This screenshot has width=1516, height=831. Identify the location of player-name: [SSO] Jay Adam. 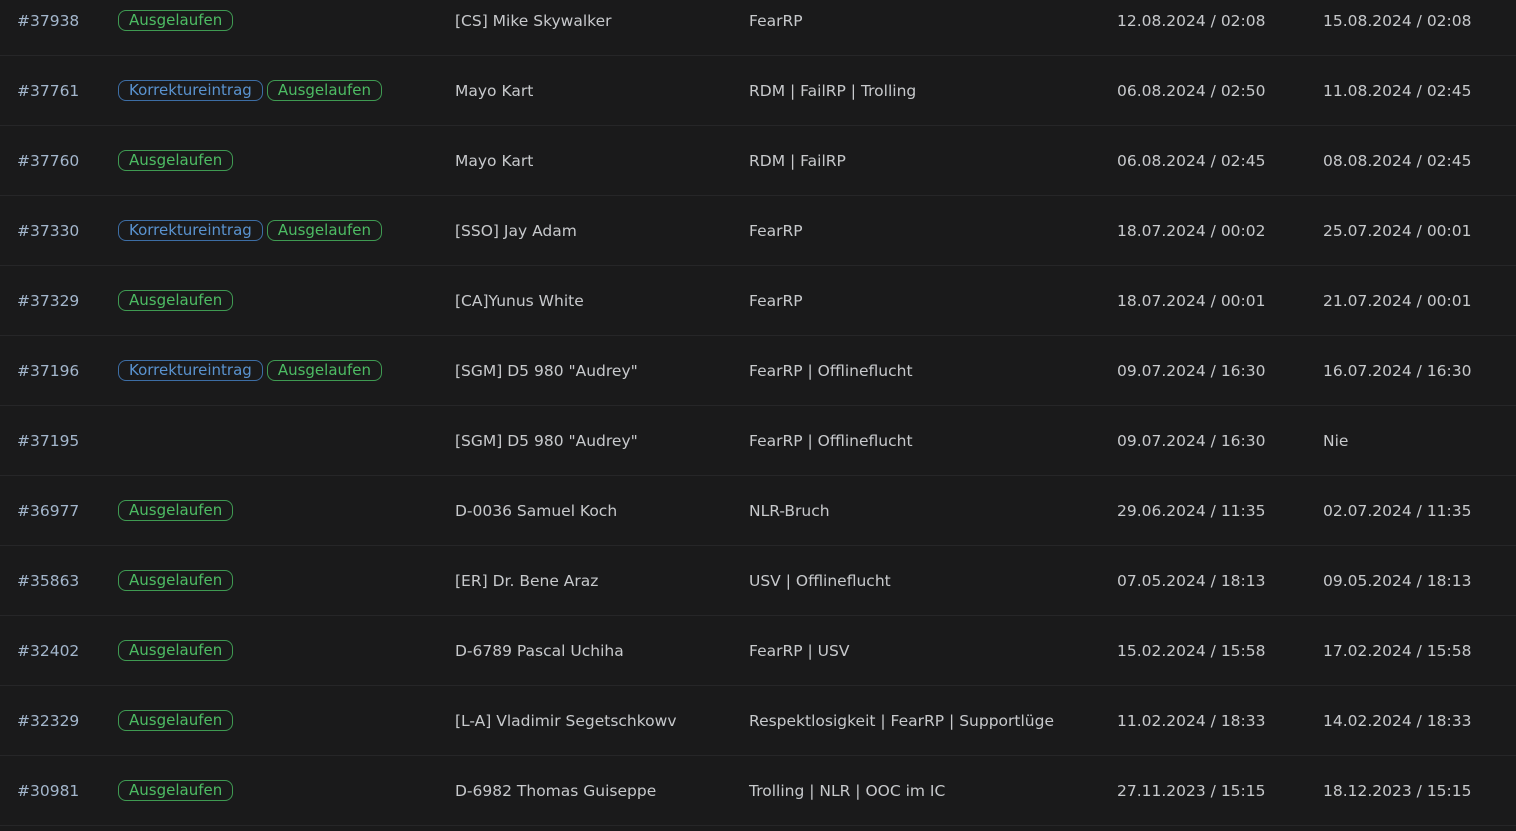
(516, 230).